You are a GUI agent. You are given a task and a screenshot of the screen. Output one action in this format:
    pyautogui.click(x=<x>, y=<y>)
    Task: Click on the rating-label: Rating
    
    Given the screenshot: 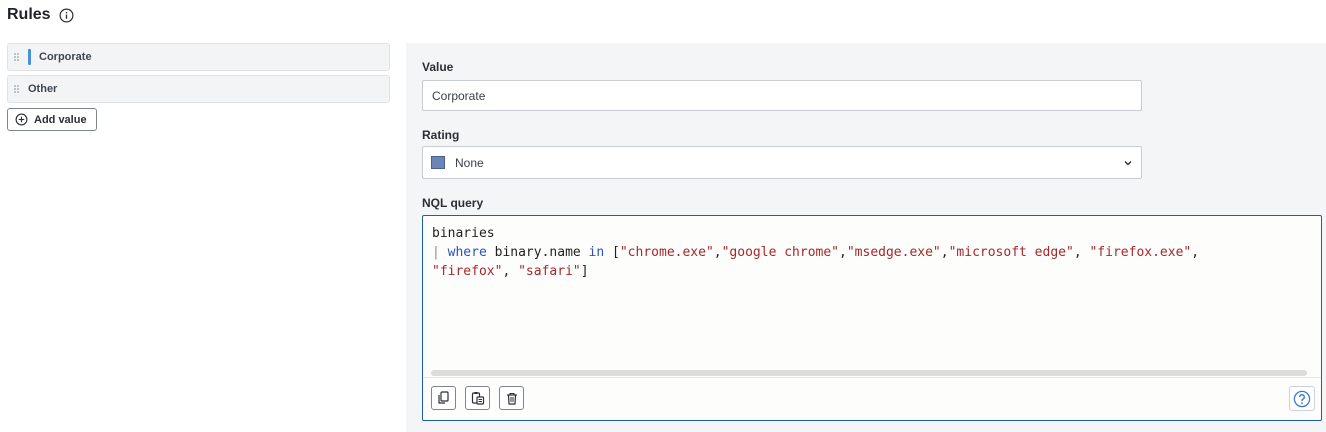 What is the action you would take?
    pyautogui.click(x=441, y=135)
    